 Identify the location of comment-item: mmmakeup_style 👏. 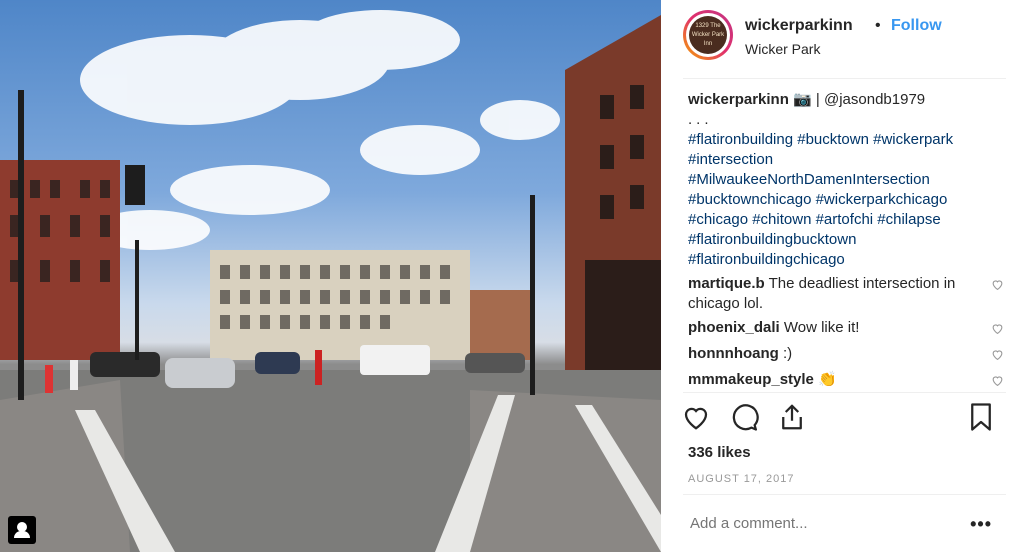
(847, 380).